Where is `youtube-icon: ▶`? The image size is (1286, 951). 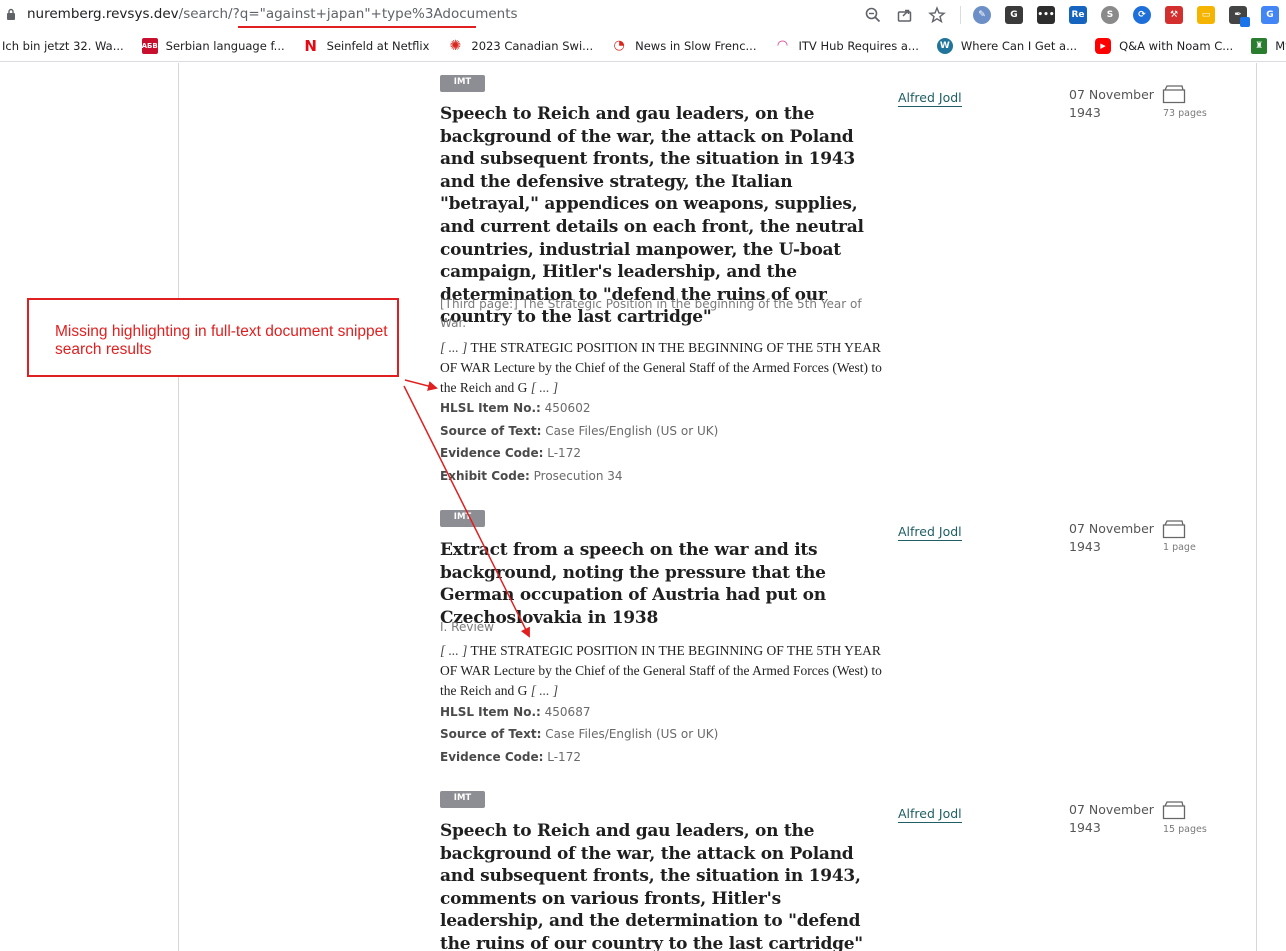
youtube-icon: ▶ is located at coordinates (1103, 45).